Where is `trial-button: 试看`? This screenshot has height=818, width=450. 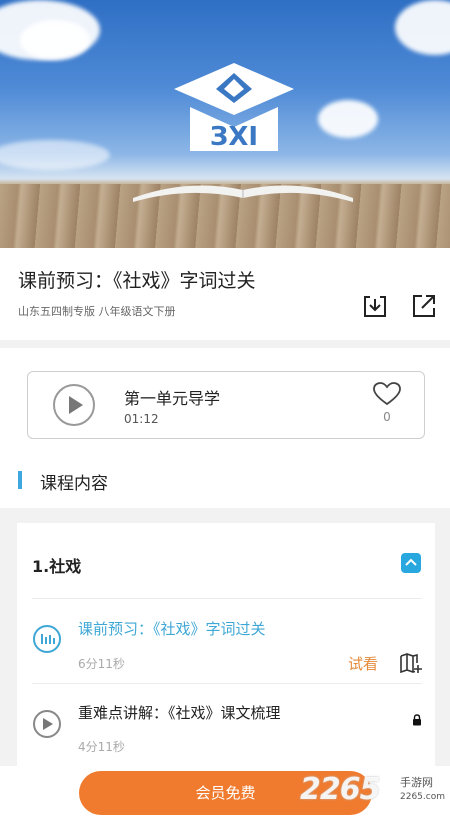
trial-button: 试看 is located at coordinates (363, 663).